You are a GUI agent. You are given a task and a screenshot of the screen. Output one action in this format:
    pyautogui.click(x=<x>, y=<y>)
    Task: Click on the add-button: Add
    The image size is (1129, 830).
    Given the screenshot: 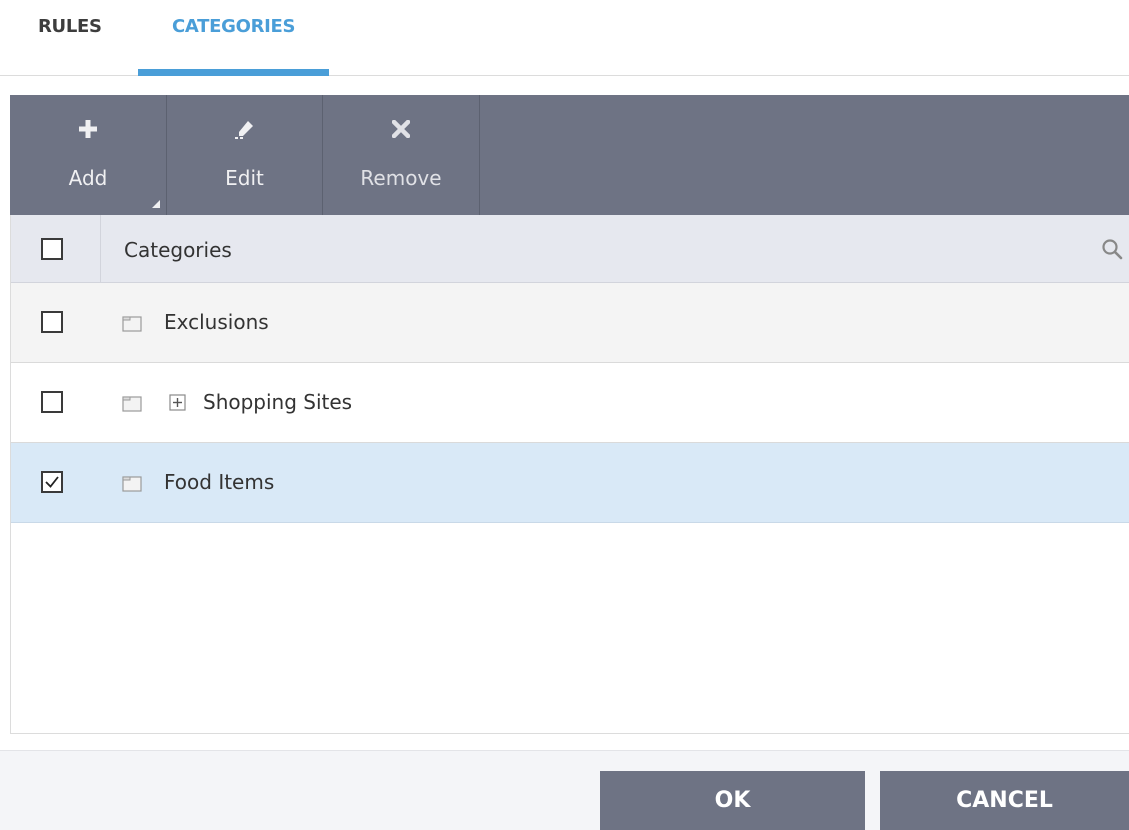 What is the action you would take?
    pyautogui.click(x=88, y=155)
    